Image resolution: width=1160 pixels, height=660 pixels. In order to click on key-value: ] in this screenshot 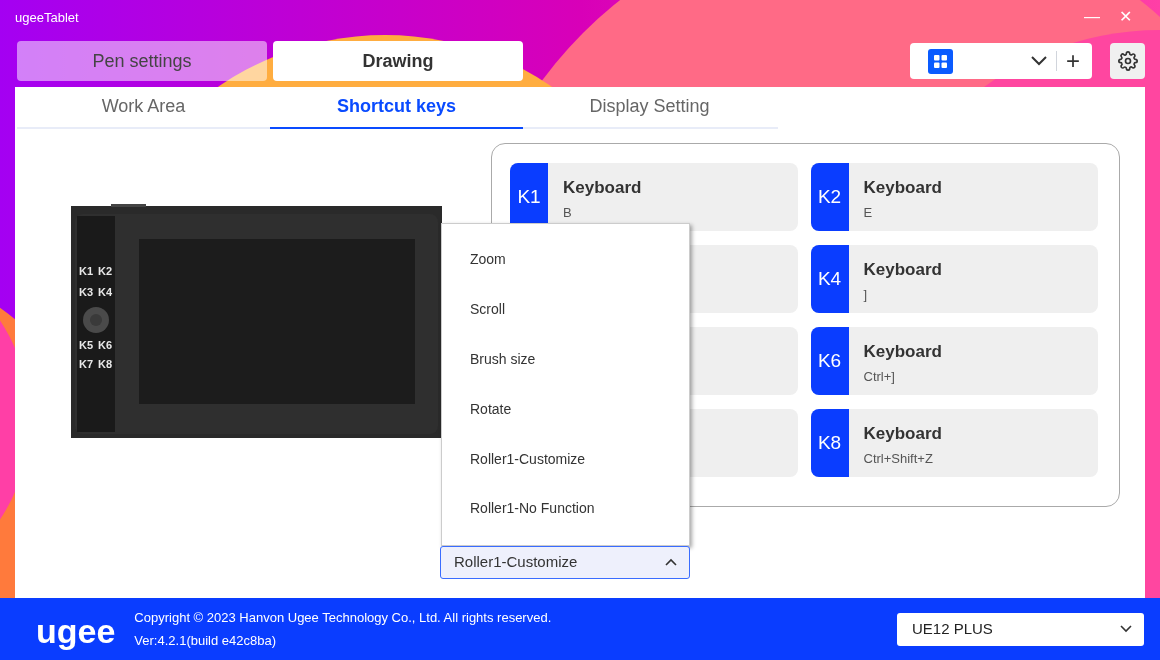, I will do `click(866, 294)`.